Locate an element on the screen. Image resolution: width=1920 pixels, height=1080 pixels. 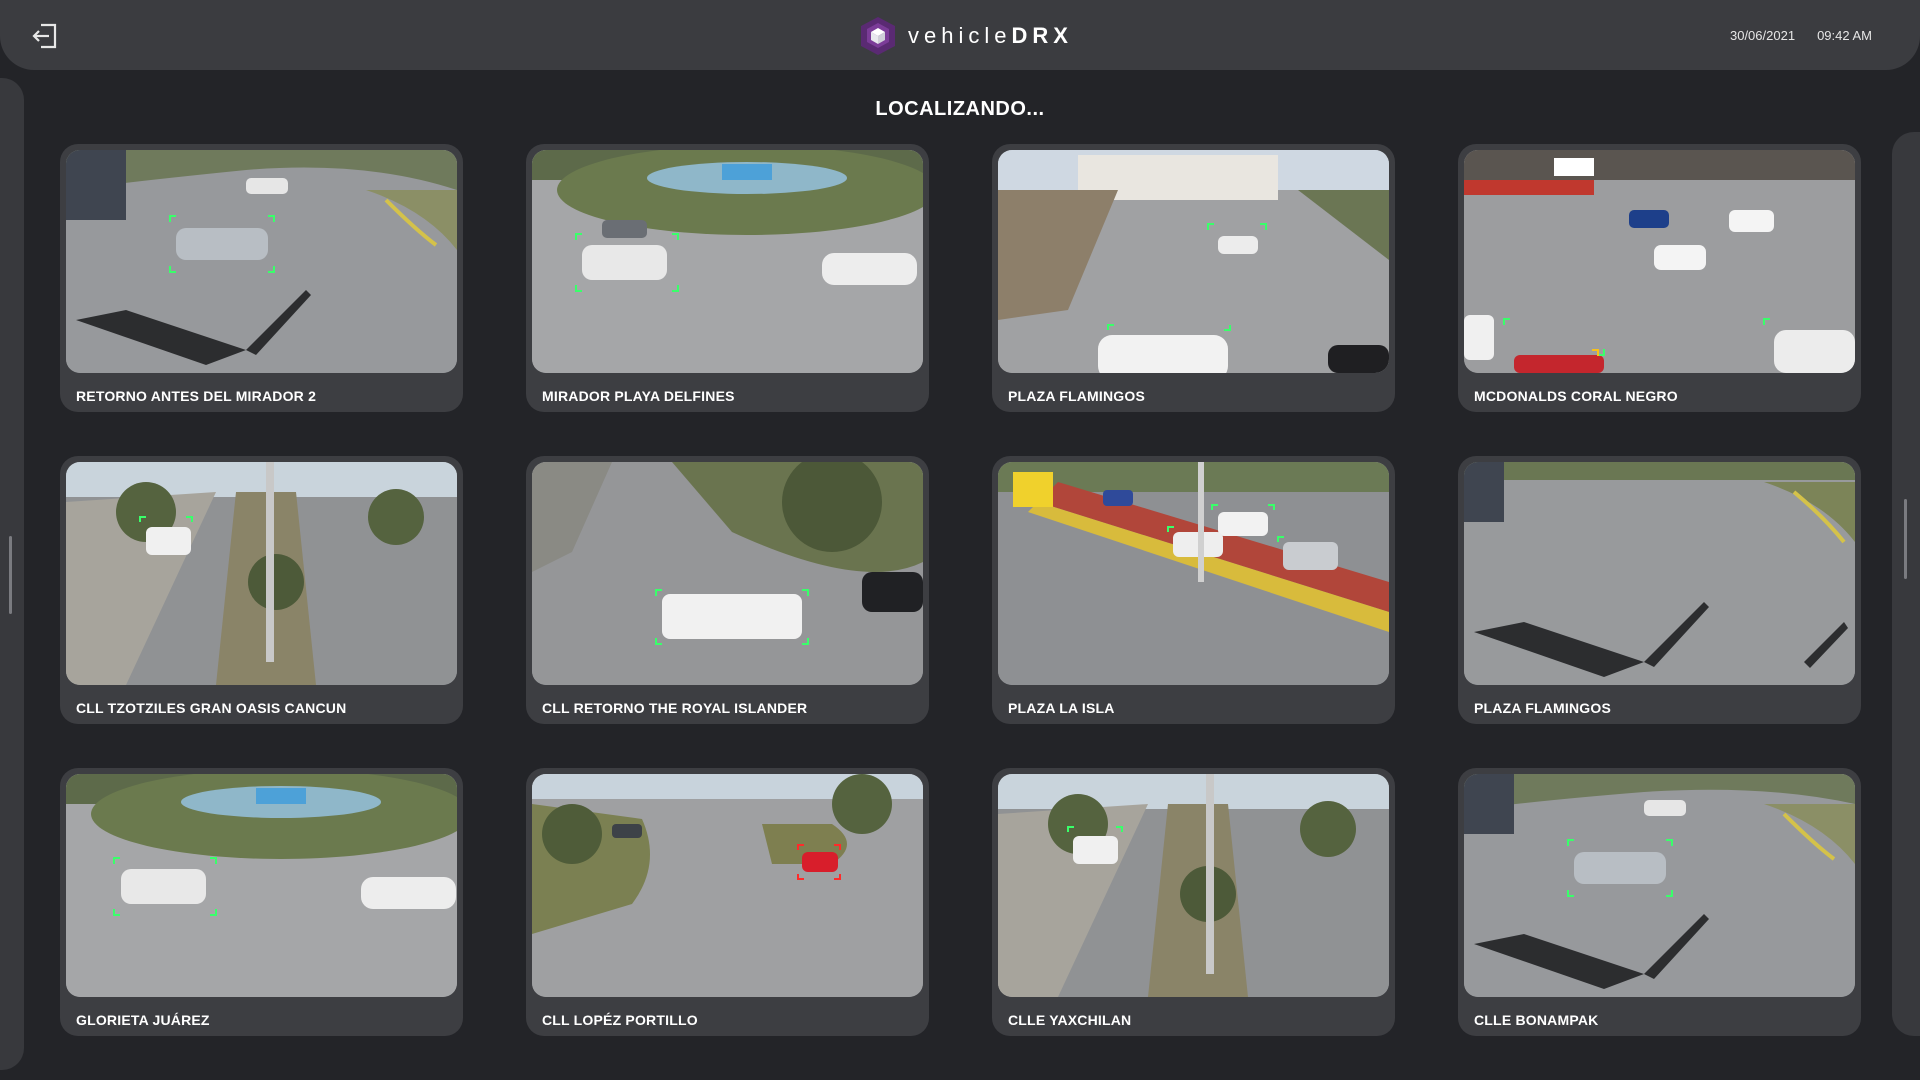
camera-card: CLLE YAXCHILAN is located at coordinates (1193, 902).